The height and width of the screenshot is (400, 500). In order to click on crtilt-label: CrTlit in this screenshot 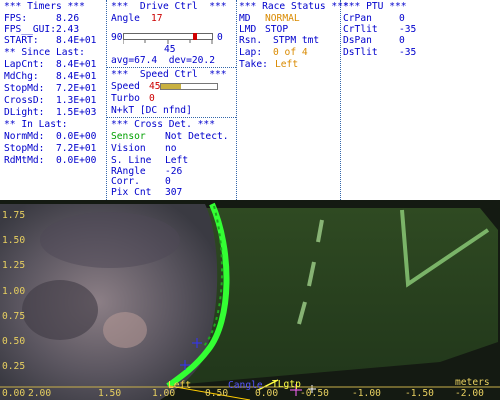, I will do `click(360, 29)`.